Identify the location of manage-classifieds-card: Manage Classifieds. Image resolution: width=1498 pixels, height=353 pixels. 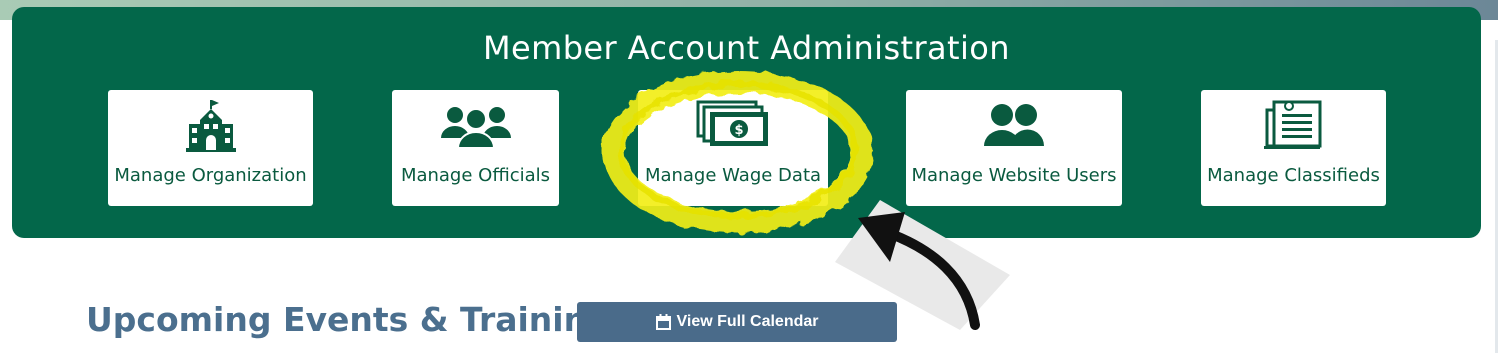
(1293, 148).